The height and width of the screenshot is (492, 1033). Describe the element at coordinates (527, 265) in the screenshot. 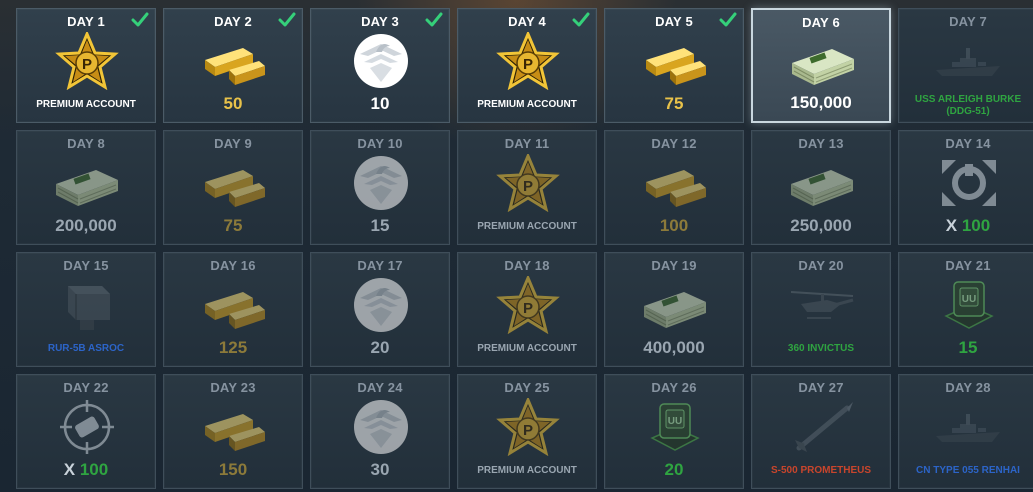

I see `day-label: DAY 18` at that location.